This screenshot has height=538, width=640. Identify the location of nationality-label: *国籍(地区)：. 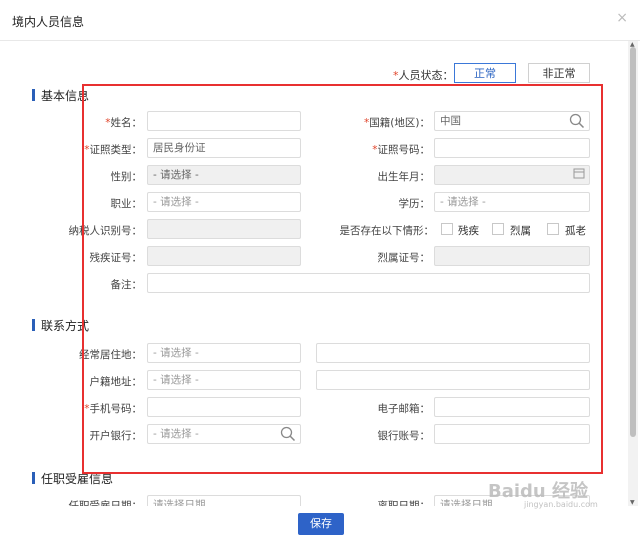
(397, 123).